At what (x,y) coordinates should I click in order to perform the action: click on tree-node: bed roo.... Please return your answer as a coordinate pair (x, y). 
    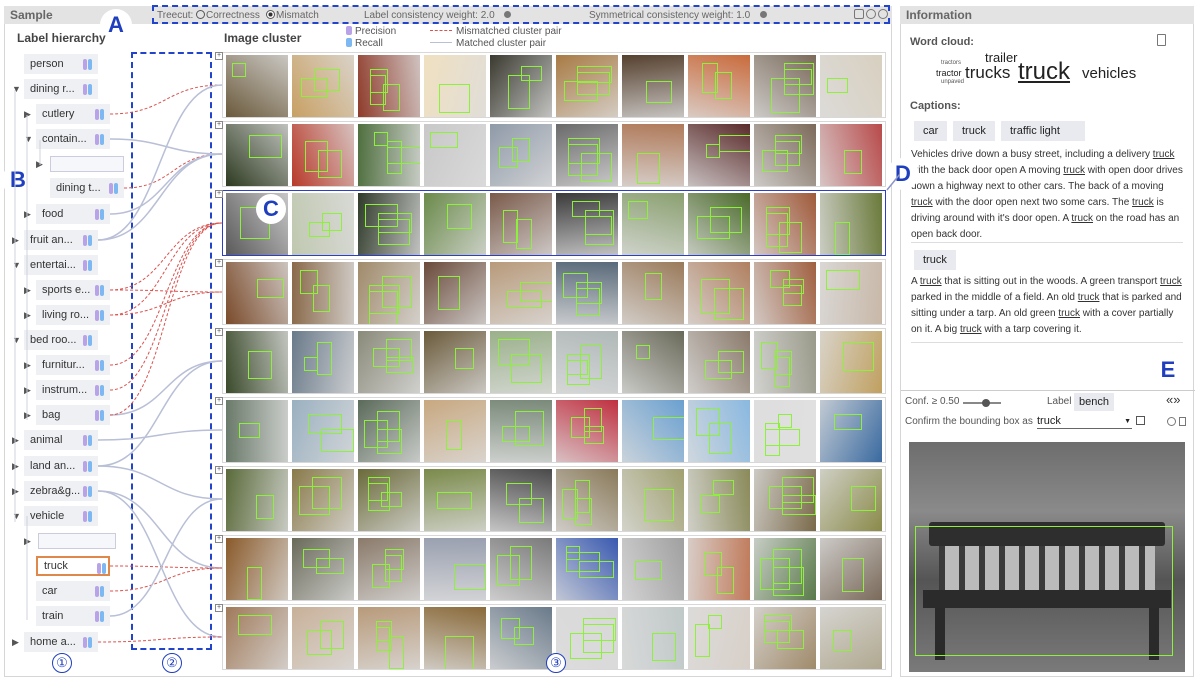
    Looking at the image, I should click on (61, 340).